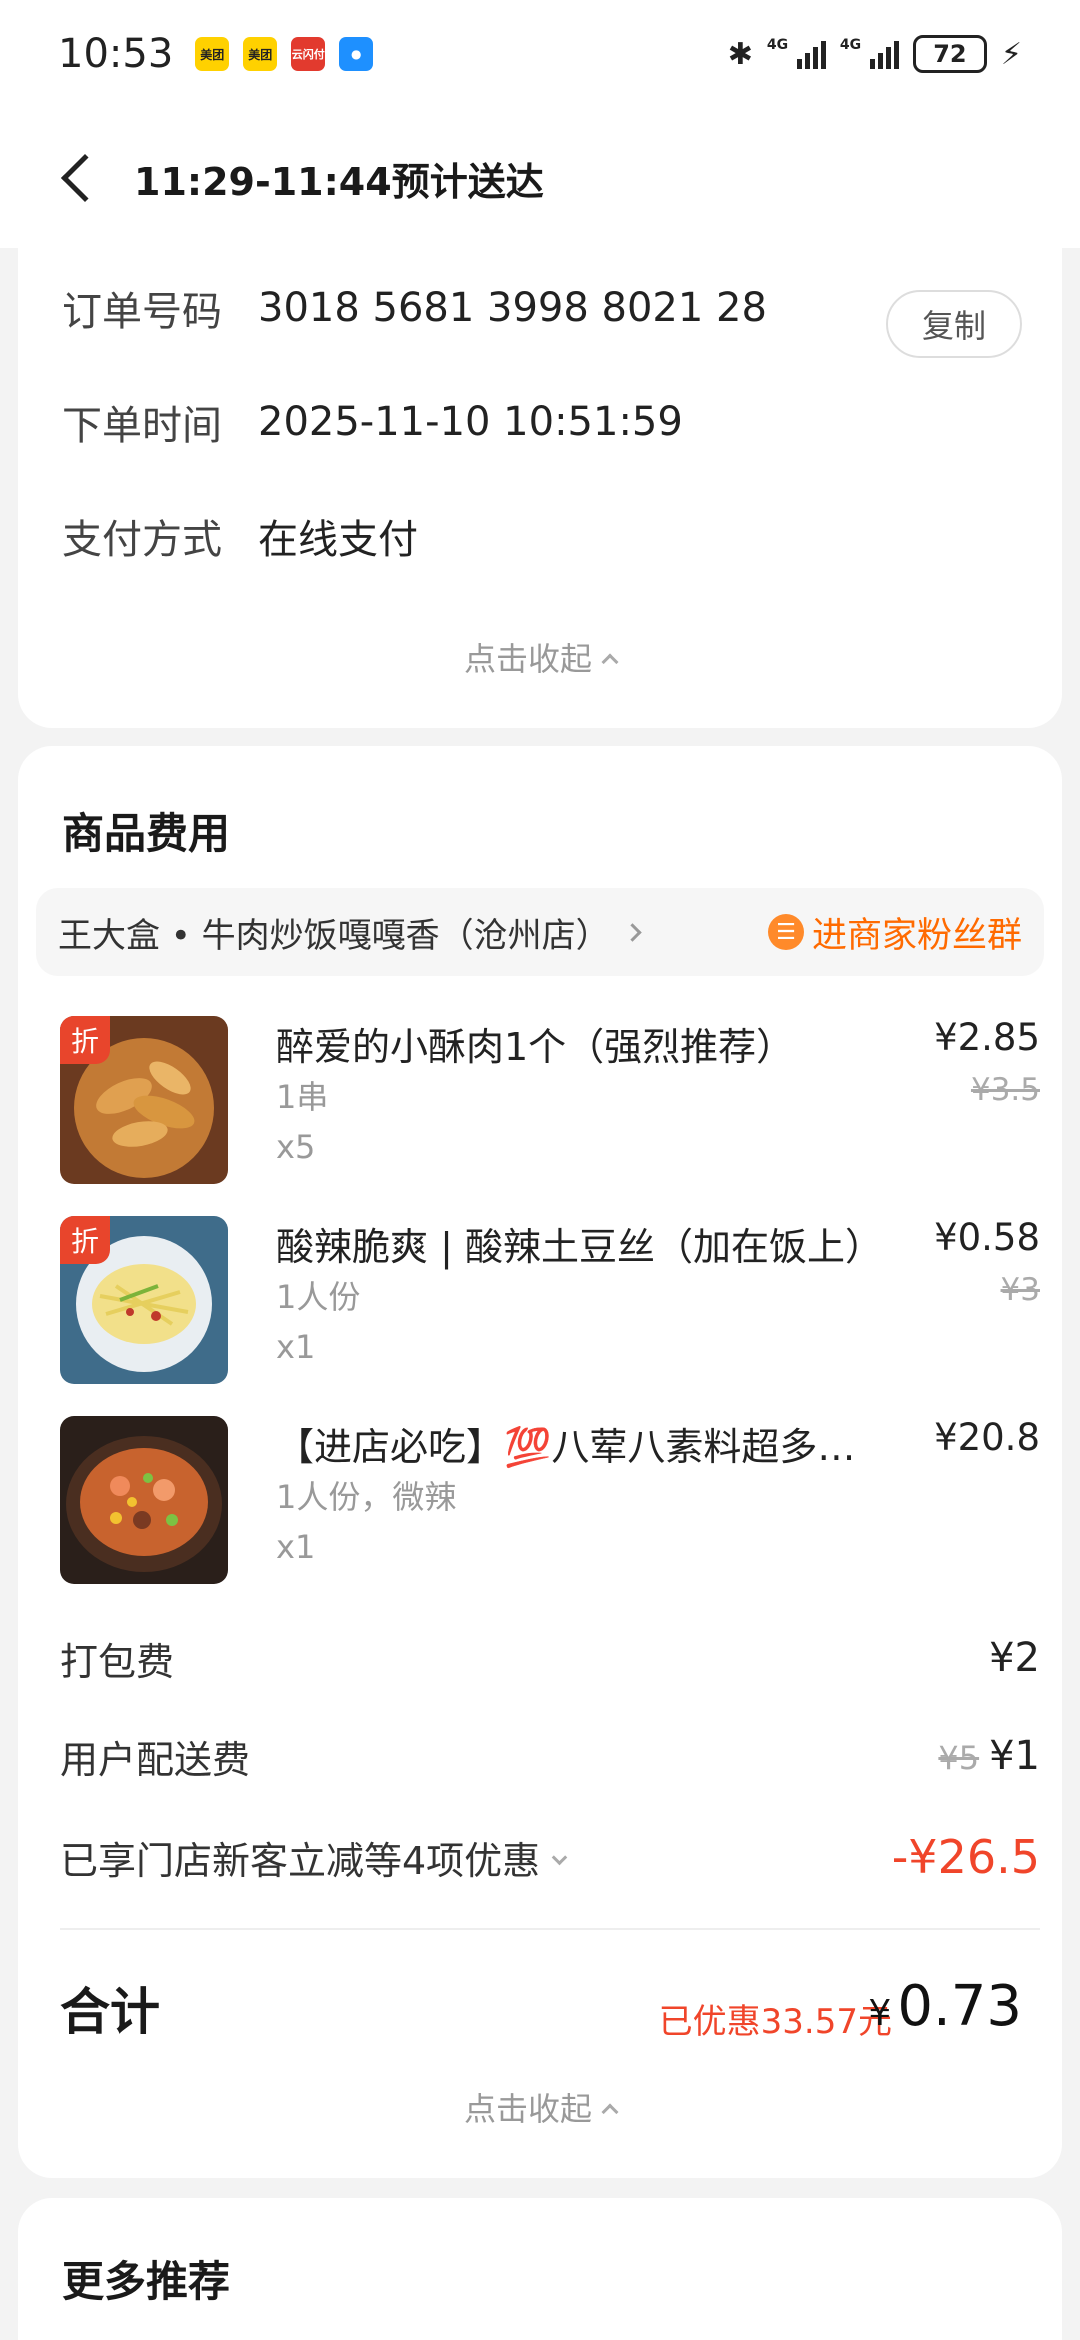  I want to click on delivery-fee-label: 用户配送费, so click(155, 1759).